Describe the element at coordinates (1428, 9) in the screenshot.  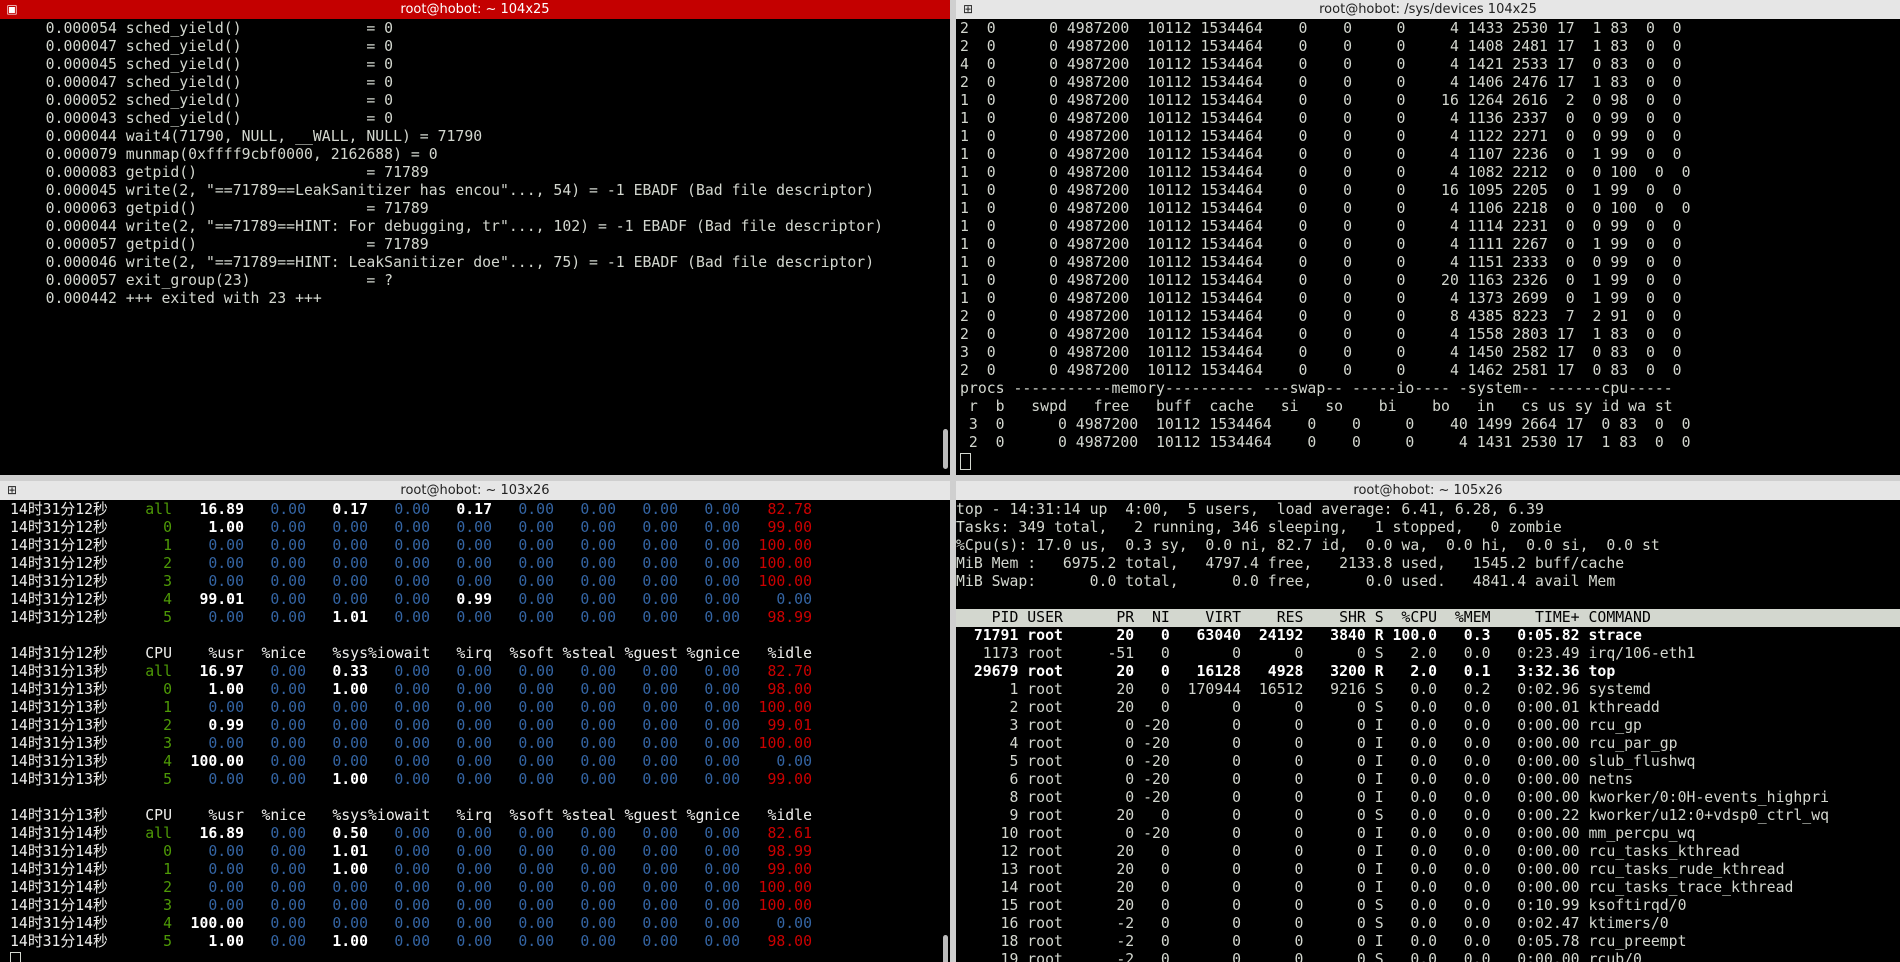
I see `pane-title-bar: ⊞ root@hobot: /sys/devices 104x25` at that location.